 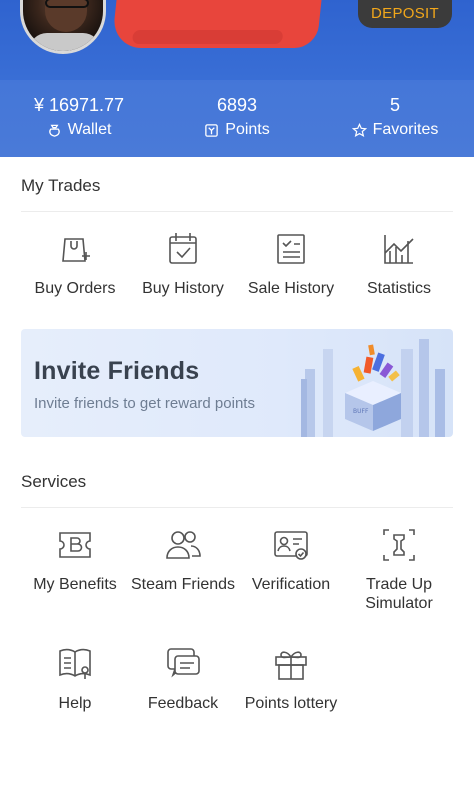 I want to click on points-value: 6893, so click(x=237, y=105).